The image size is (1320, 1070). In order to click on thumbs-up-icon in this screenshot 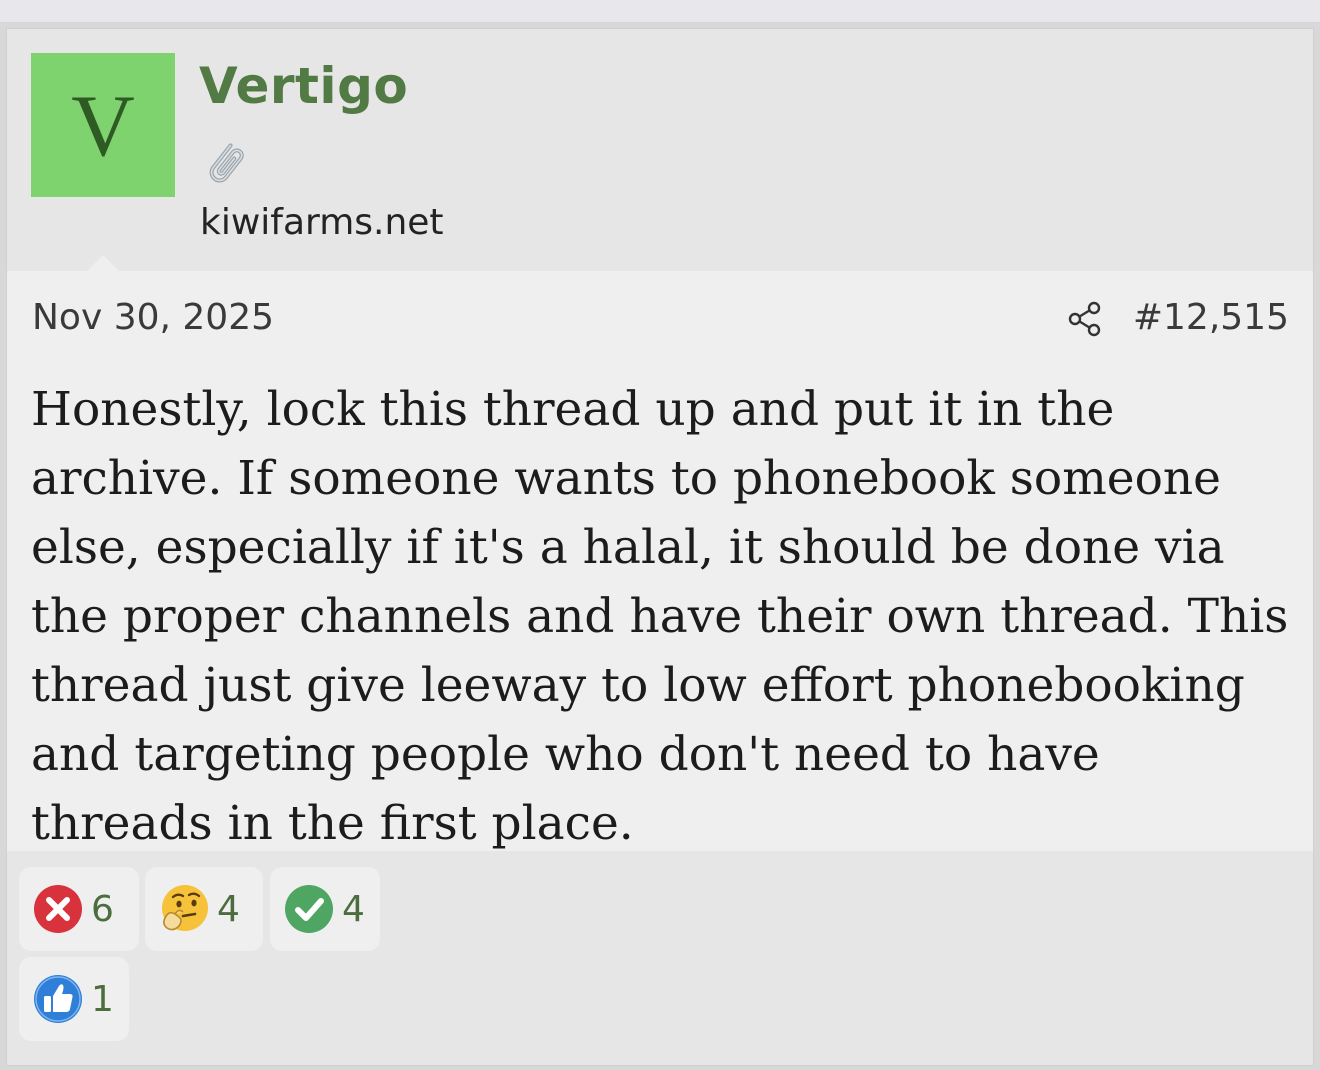, I will do `click(58, 999)`.